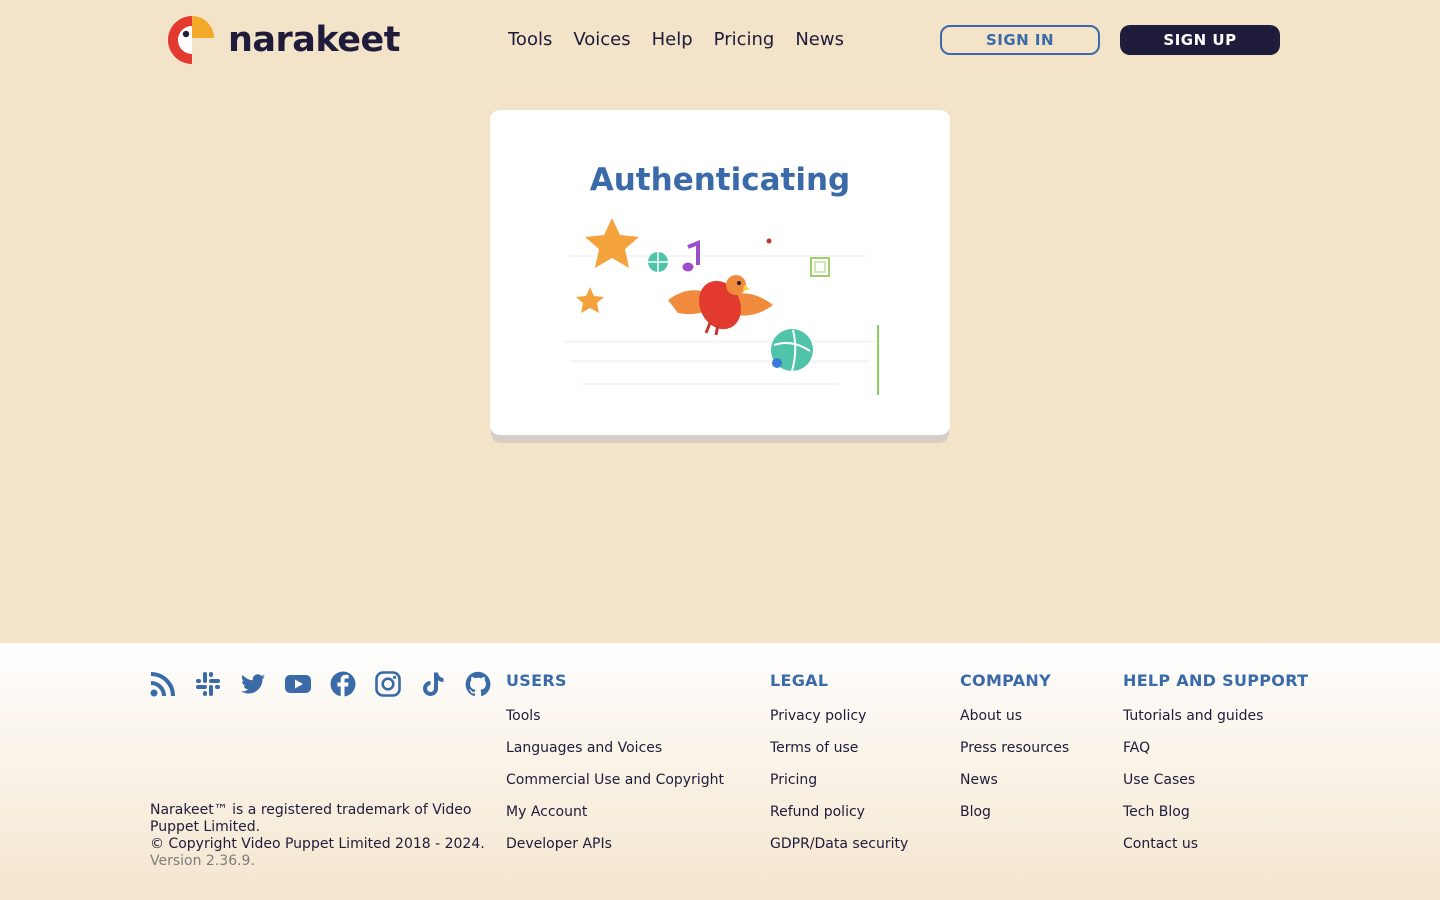 Image resolution: width=1440 pixels, height=900 pixels. Describe the element at coordinates (1014, 748) in the screenshot. I see `footer-link-press: Press resources` at that location.